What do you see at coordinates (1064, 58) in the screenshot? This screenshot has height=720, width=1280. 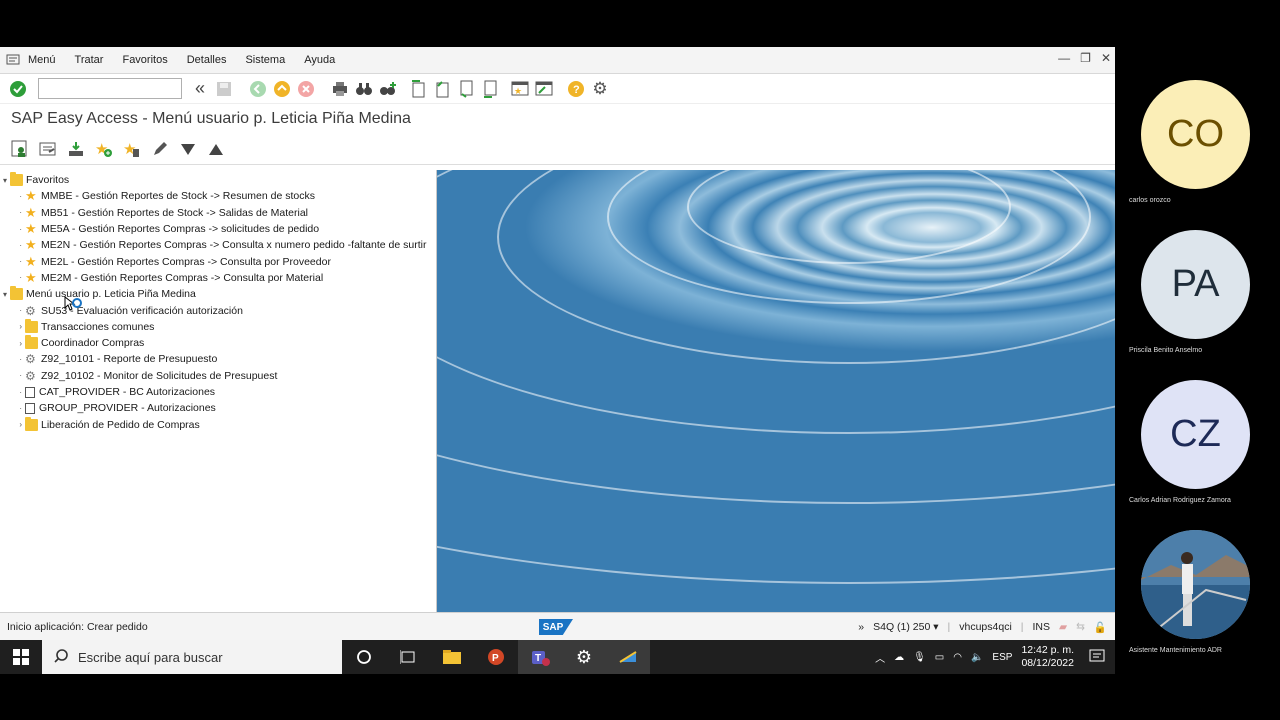 I see `minimize-icon: —` at bounding box center [1064, 58].